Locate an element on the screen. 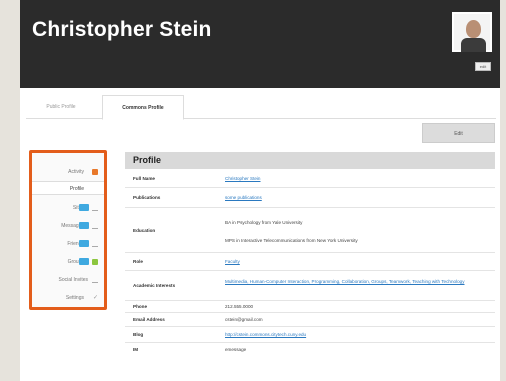 The height and width of the screenshot is (381, 506). sidebar-item-social-invites: Social Invites is located at coordinates (68, 280).